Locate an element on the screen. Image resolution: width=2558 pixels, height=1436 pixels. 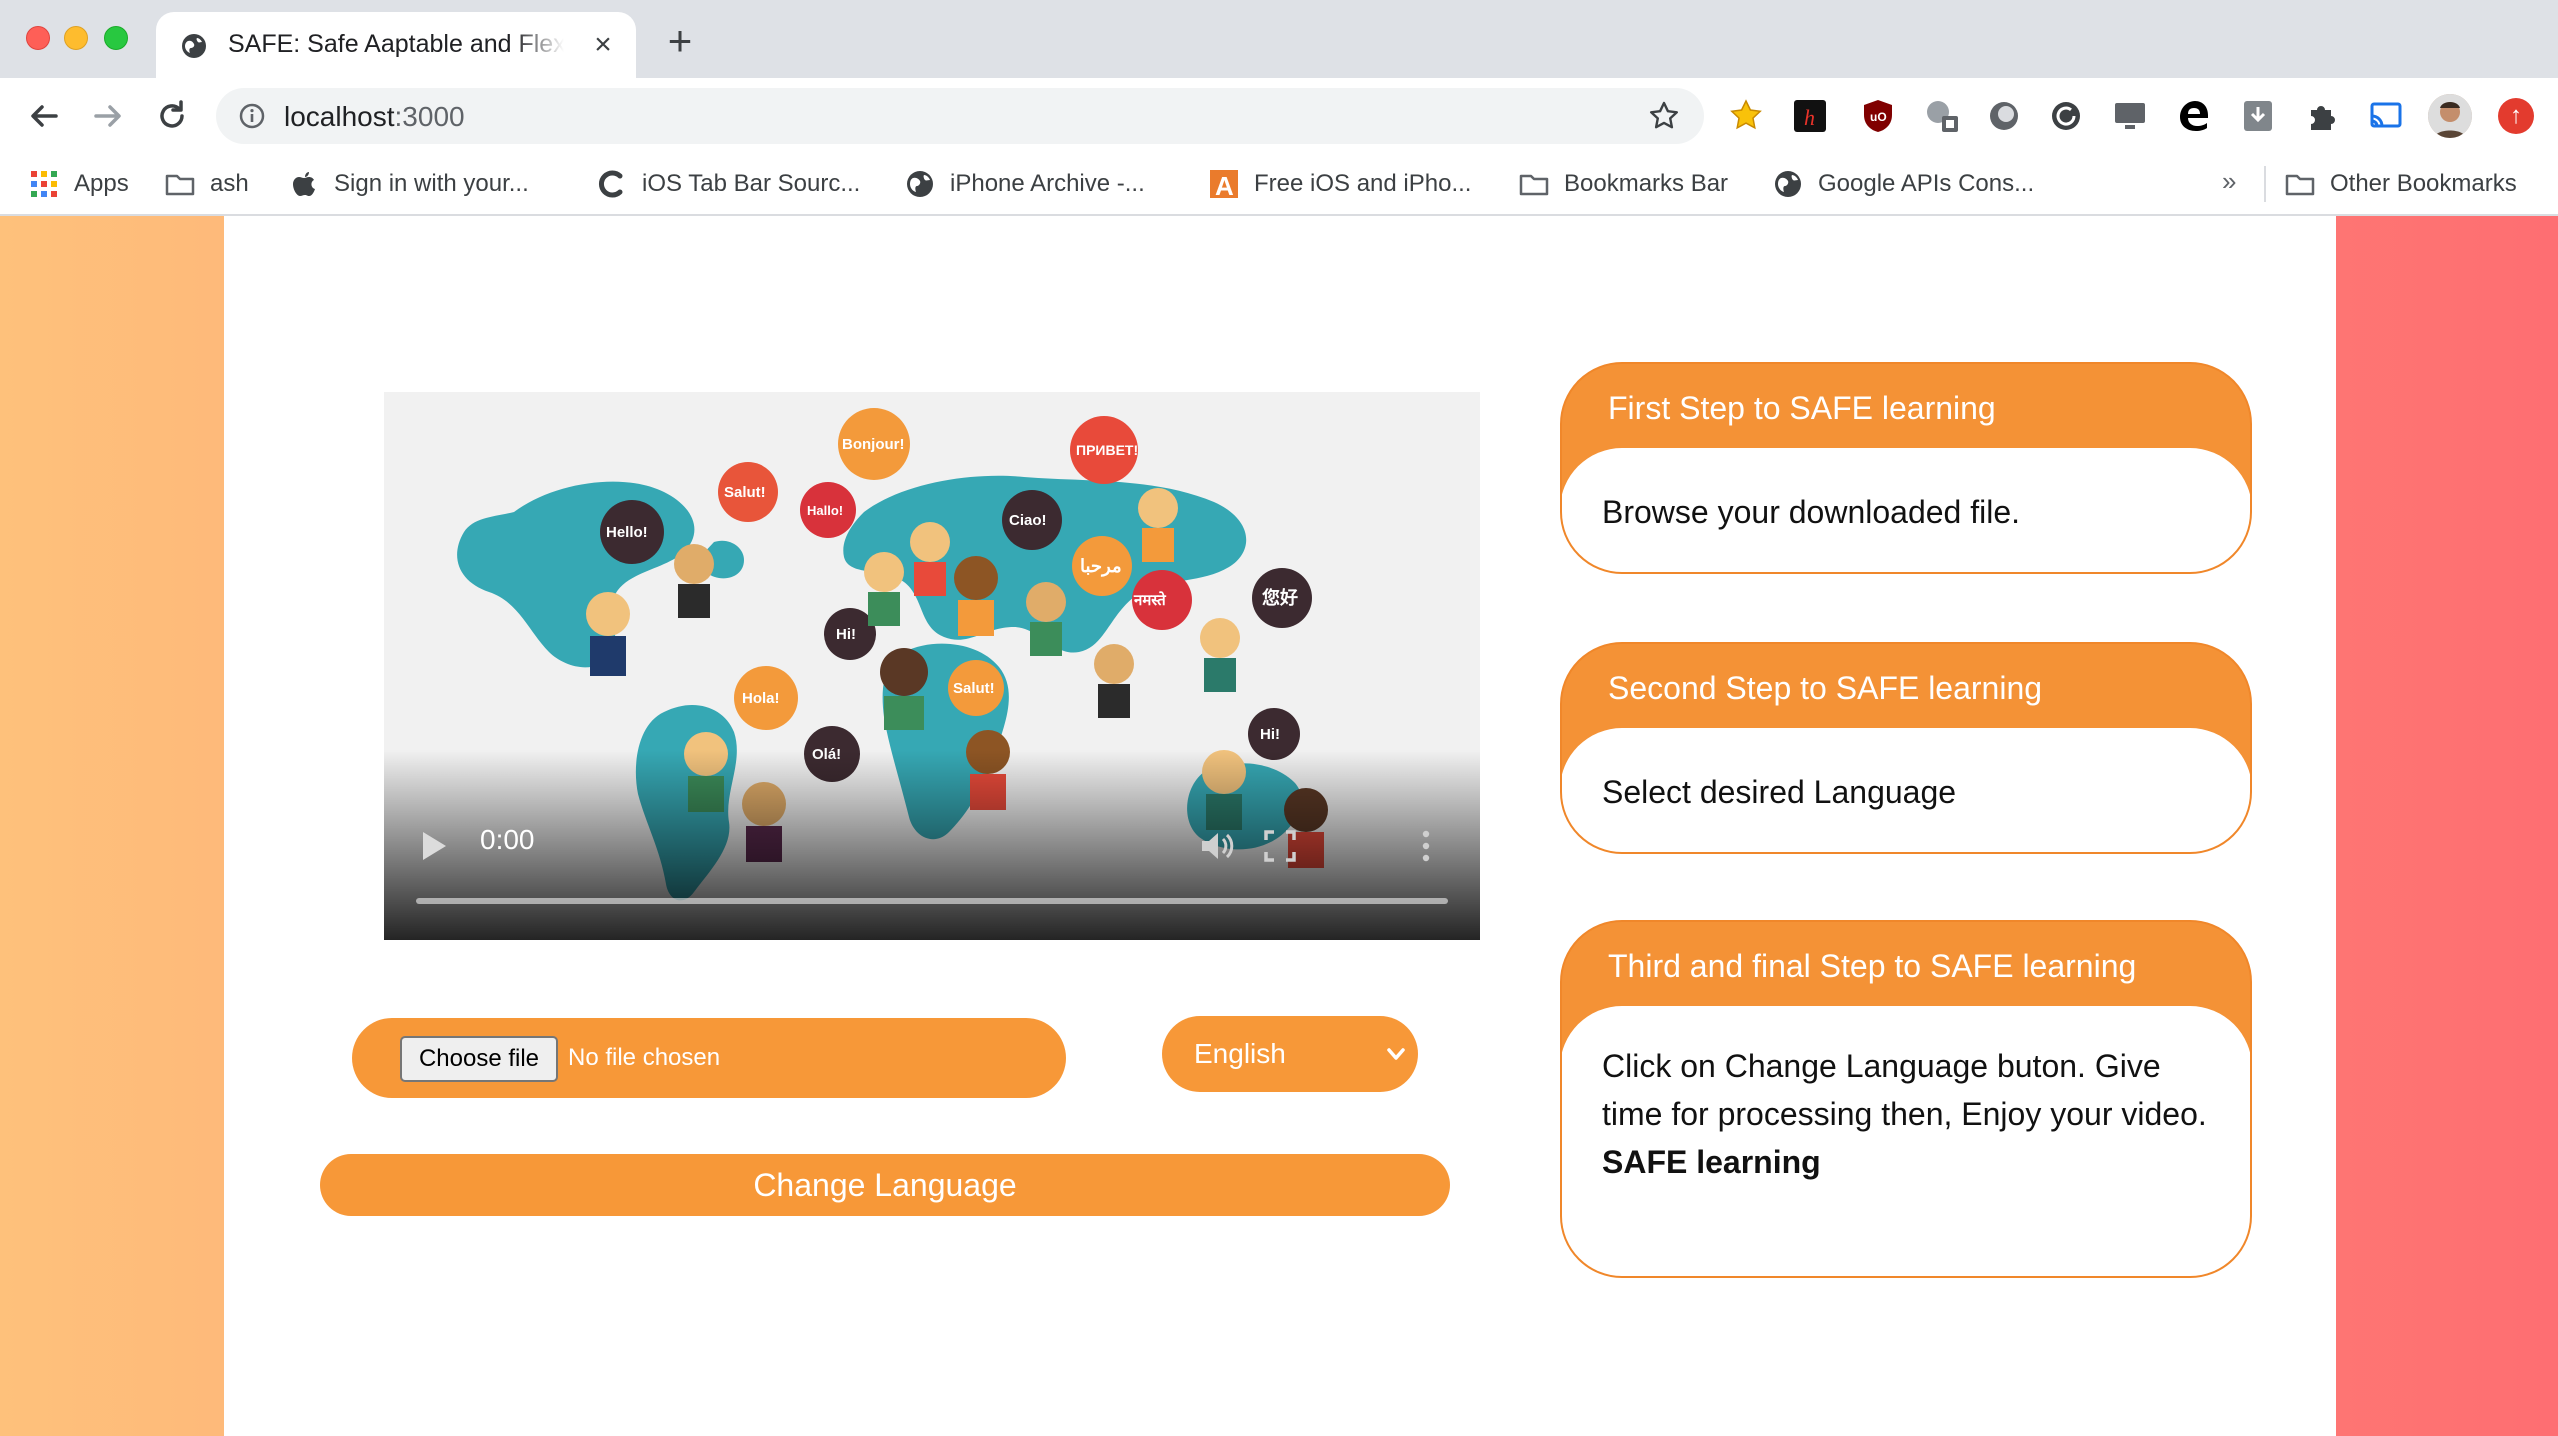
video-time: 0:00 is located at coordinates (507, 839).